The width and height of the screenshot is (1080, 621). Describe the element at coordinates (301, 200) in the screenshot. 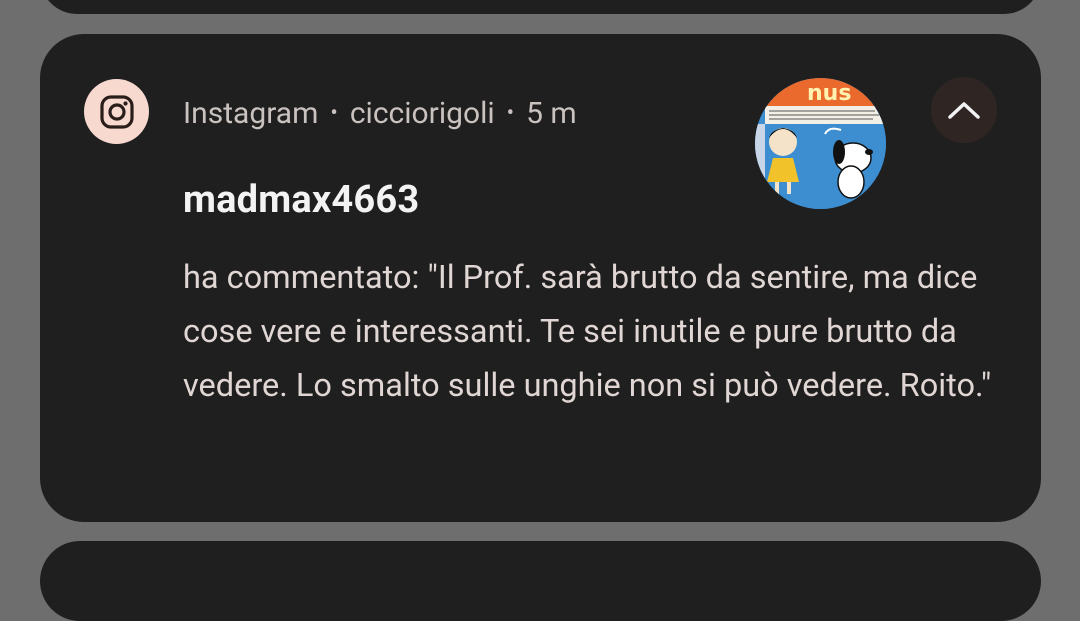

I see `notification-title: madmax4663` at that location.